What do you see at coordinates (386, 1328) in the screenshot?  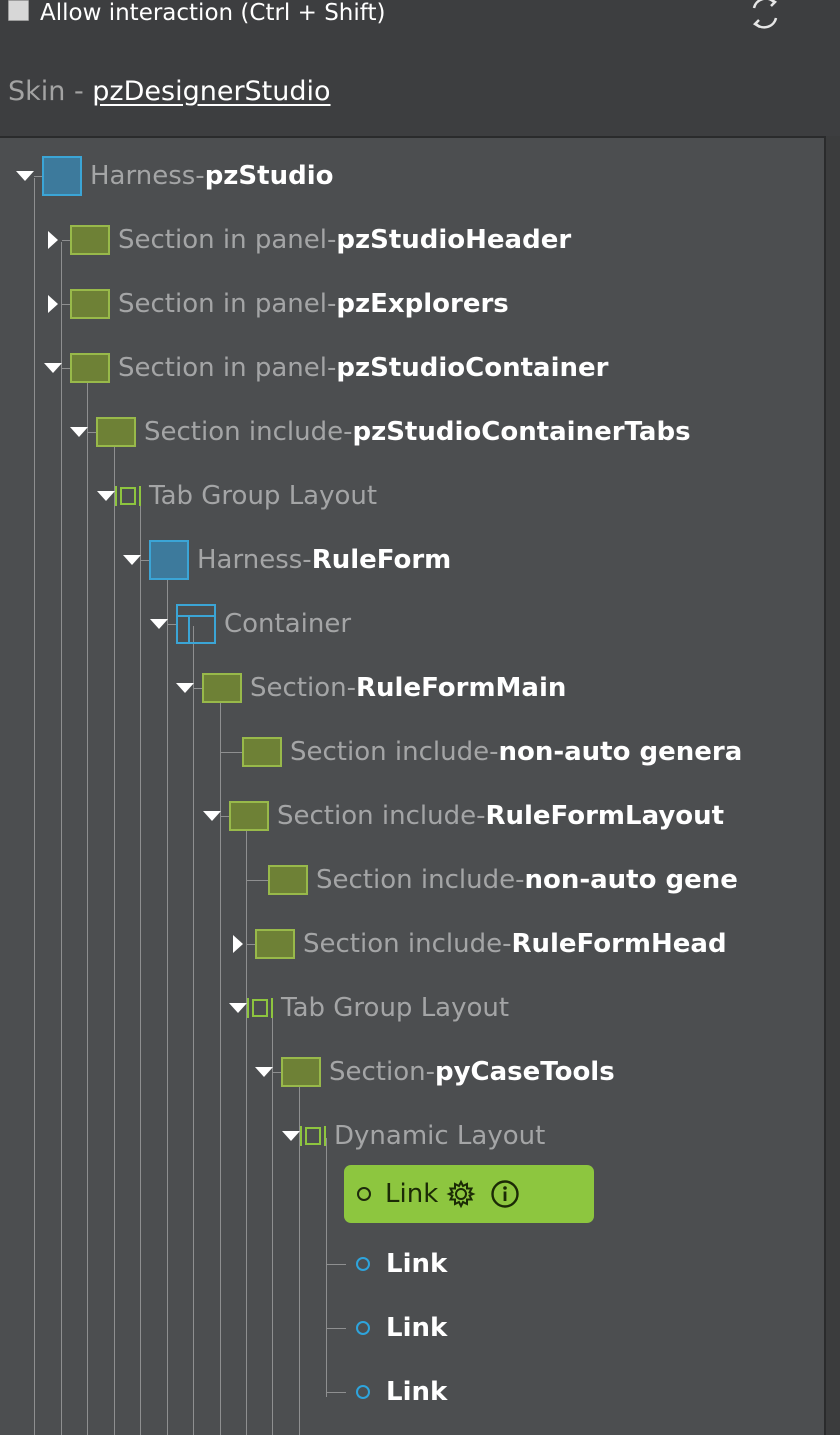 I see `tree-node-link-3: Link` at bounding box center [386, 1328].